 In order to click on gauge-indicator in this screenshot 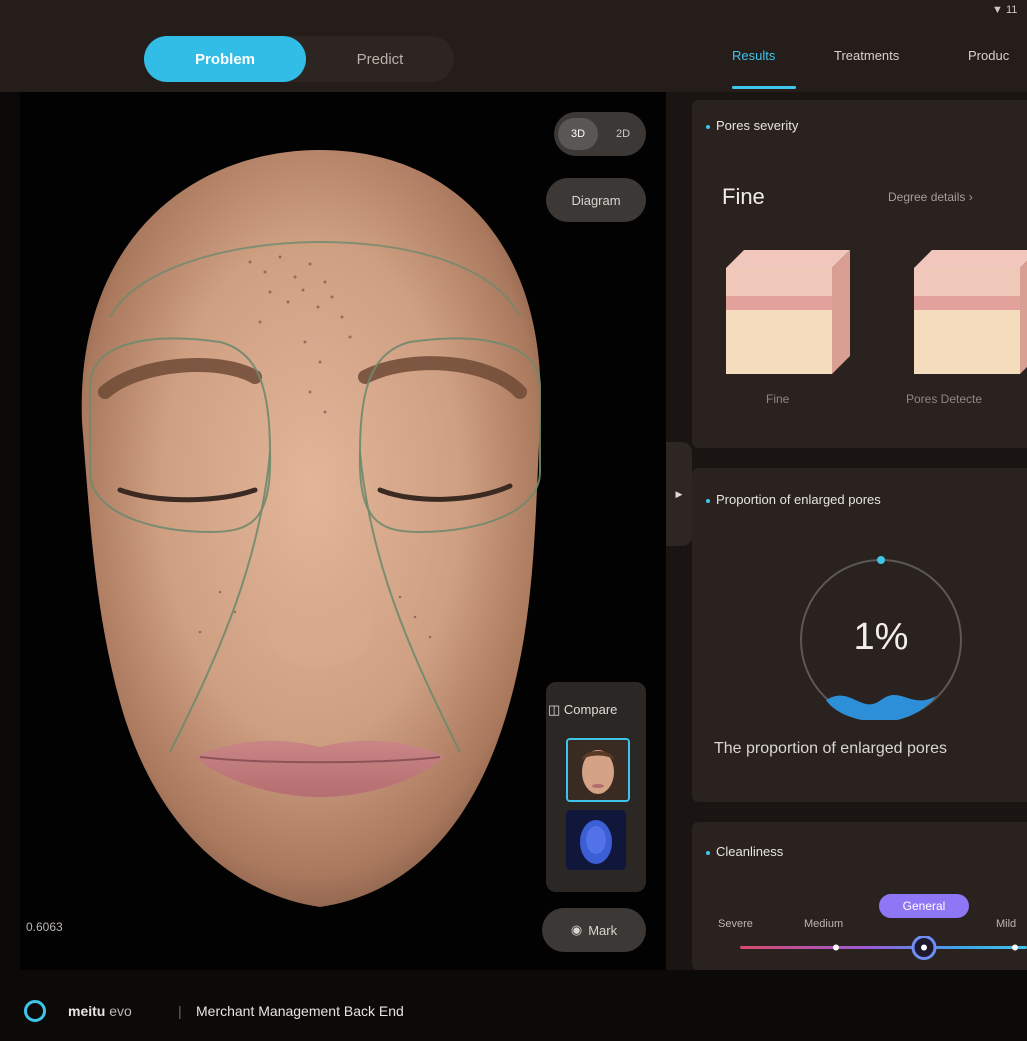, I will do `click(881, 560)`.